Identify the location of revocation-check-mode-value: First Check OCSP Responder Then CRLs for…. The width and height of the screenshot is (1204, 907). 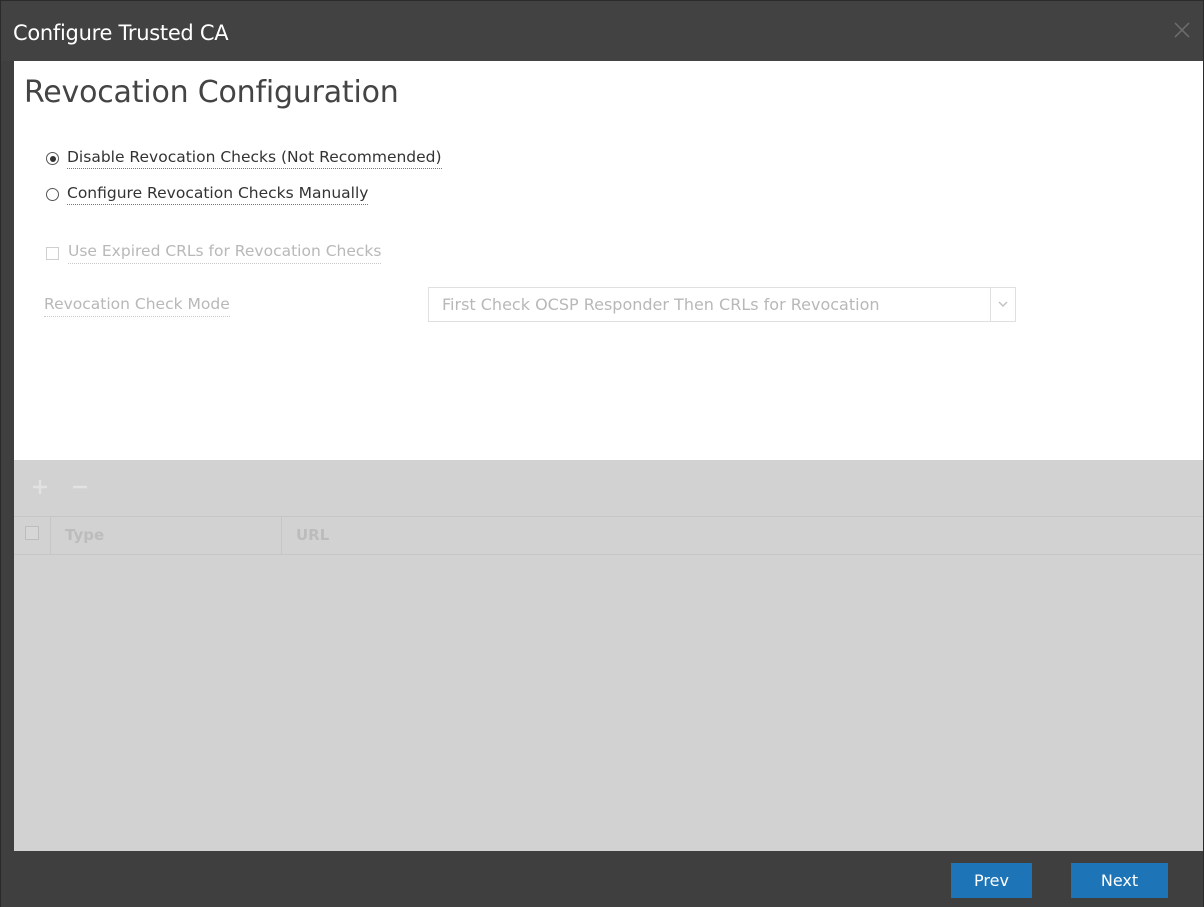
(661, 304).